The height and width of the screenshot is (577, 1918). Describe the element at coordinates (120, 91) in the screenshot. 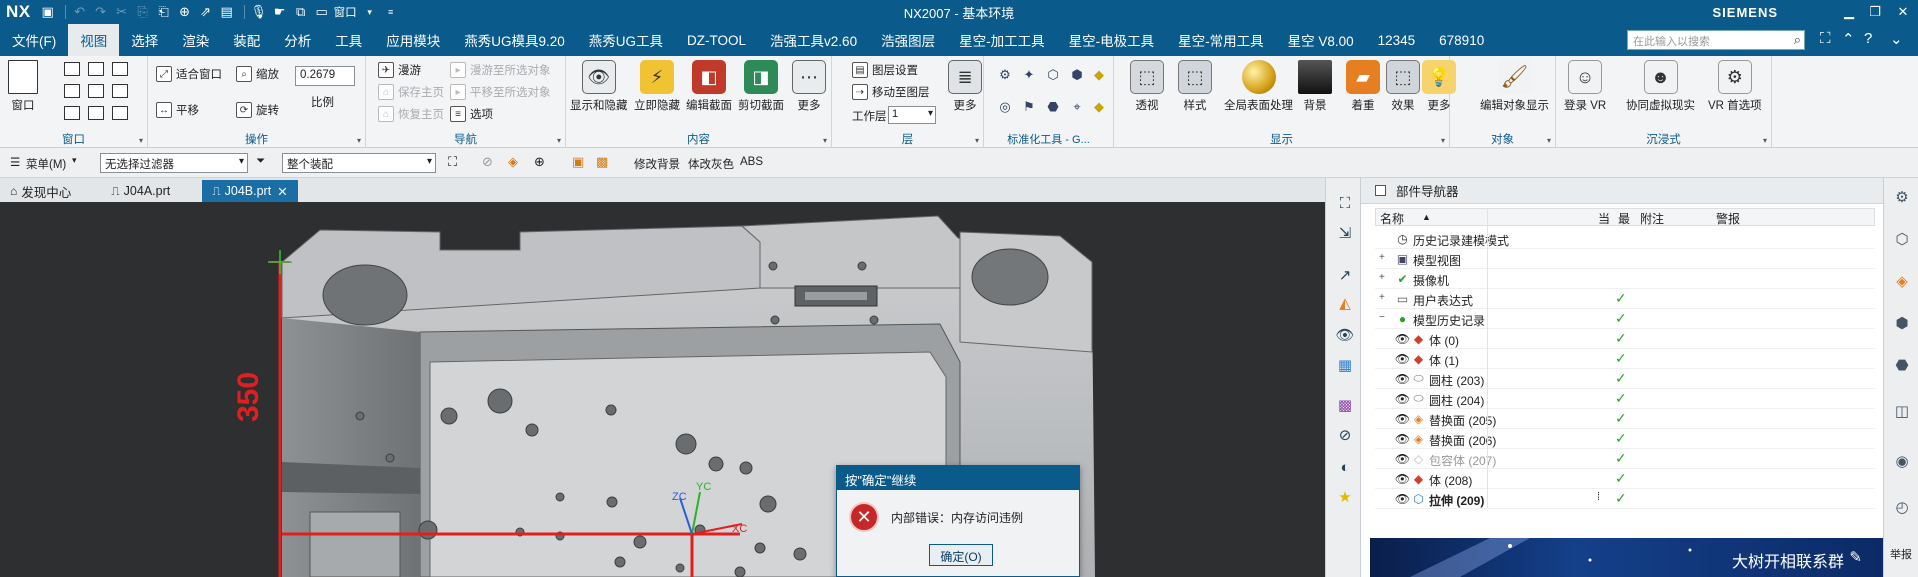

I see `layout-grid3-icon` at that location.